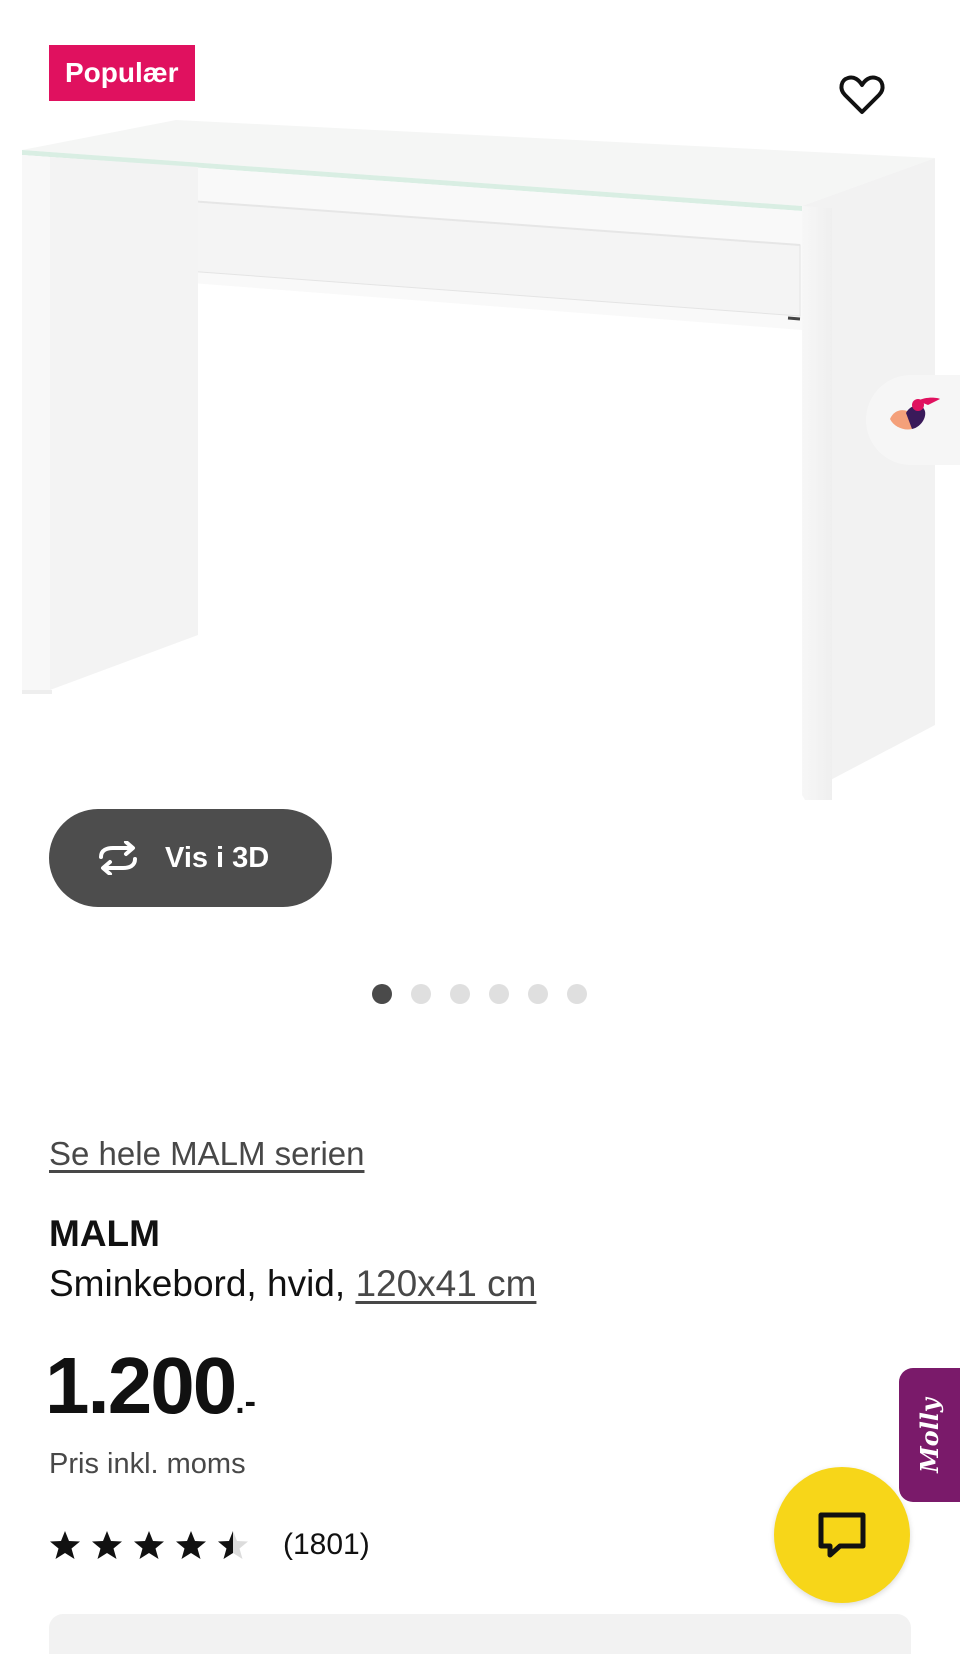  Describe the element at coordinates (209, 1545) in the screenshot. I see `rating-reviews: (1801)` at that location.